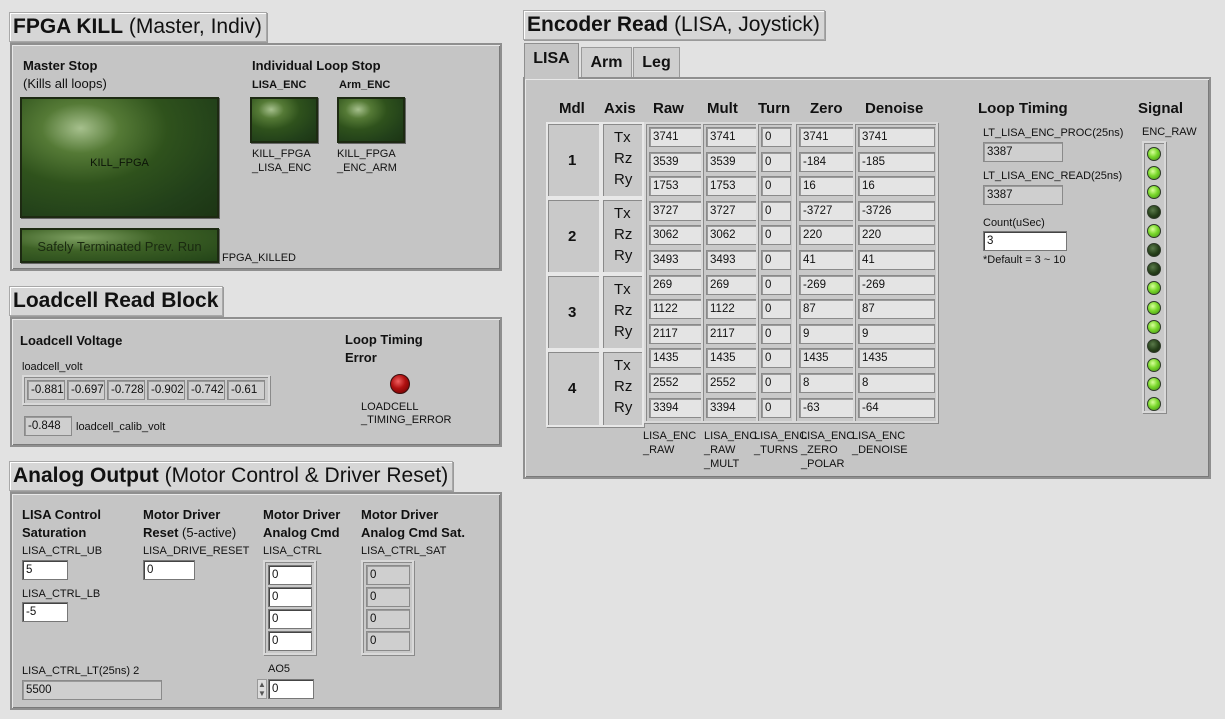 Image resolution: width=1225 pixels, height=719 pixels. I want to click on zero-header: Zero, so click(826, 108).